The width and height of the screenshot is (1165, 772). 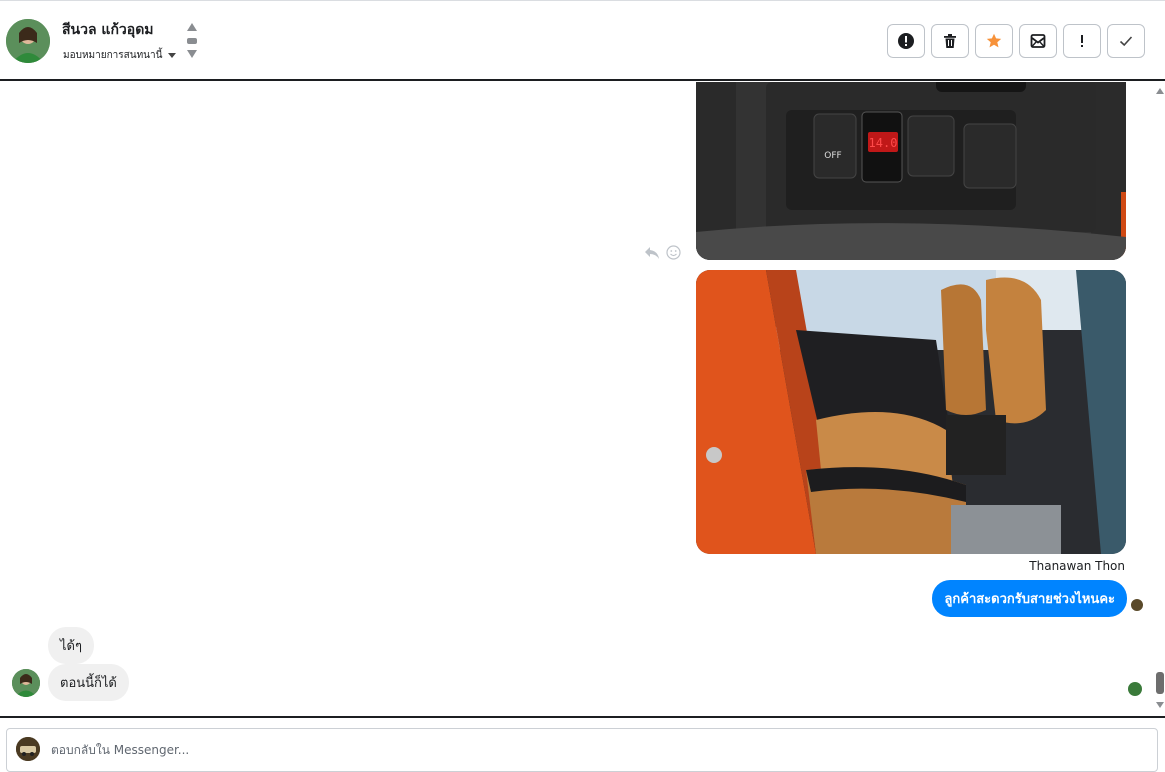 What do you see at coordinates (28, 41) in the screenshot?
I see `contact-avatar` at bounding box center [28, 41].